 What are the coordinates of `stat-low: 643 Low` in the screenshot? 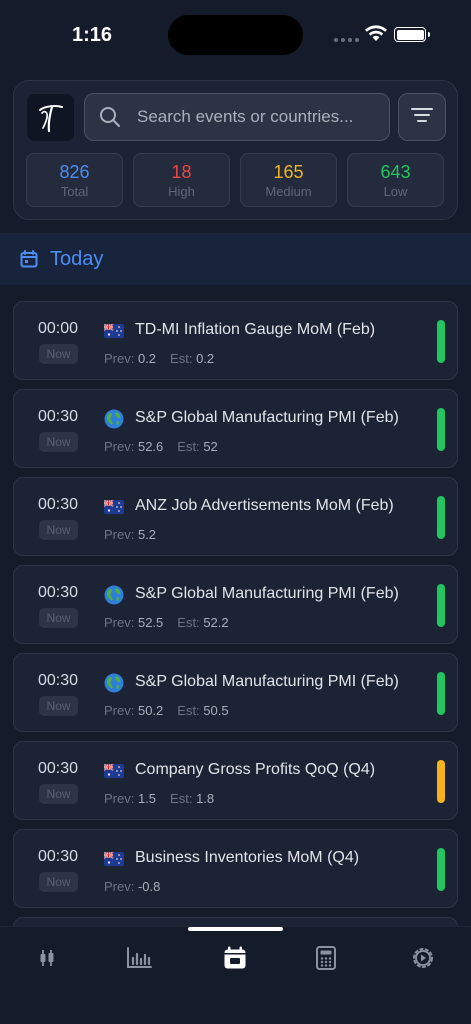 It's located at (395, 180).